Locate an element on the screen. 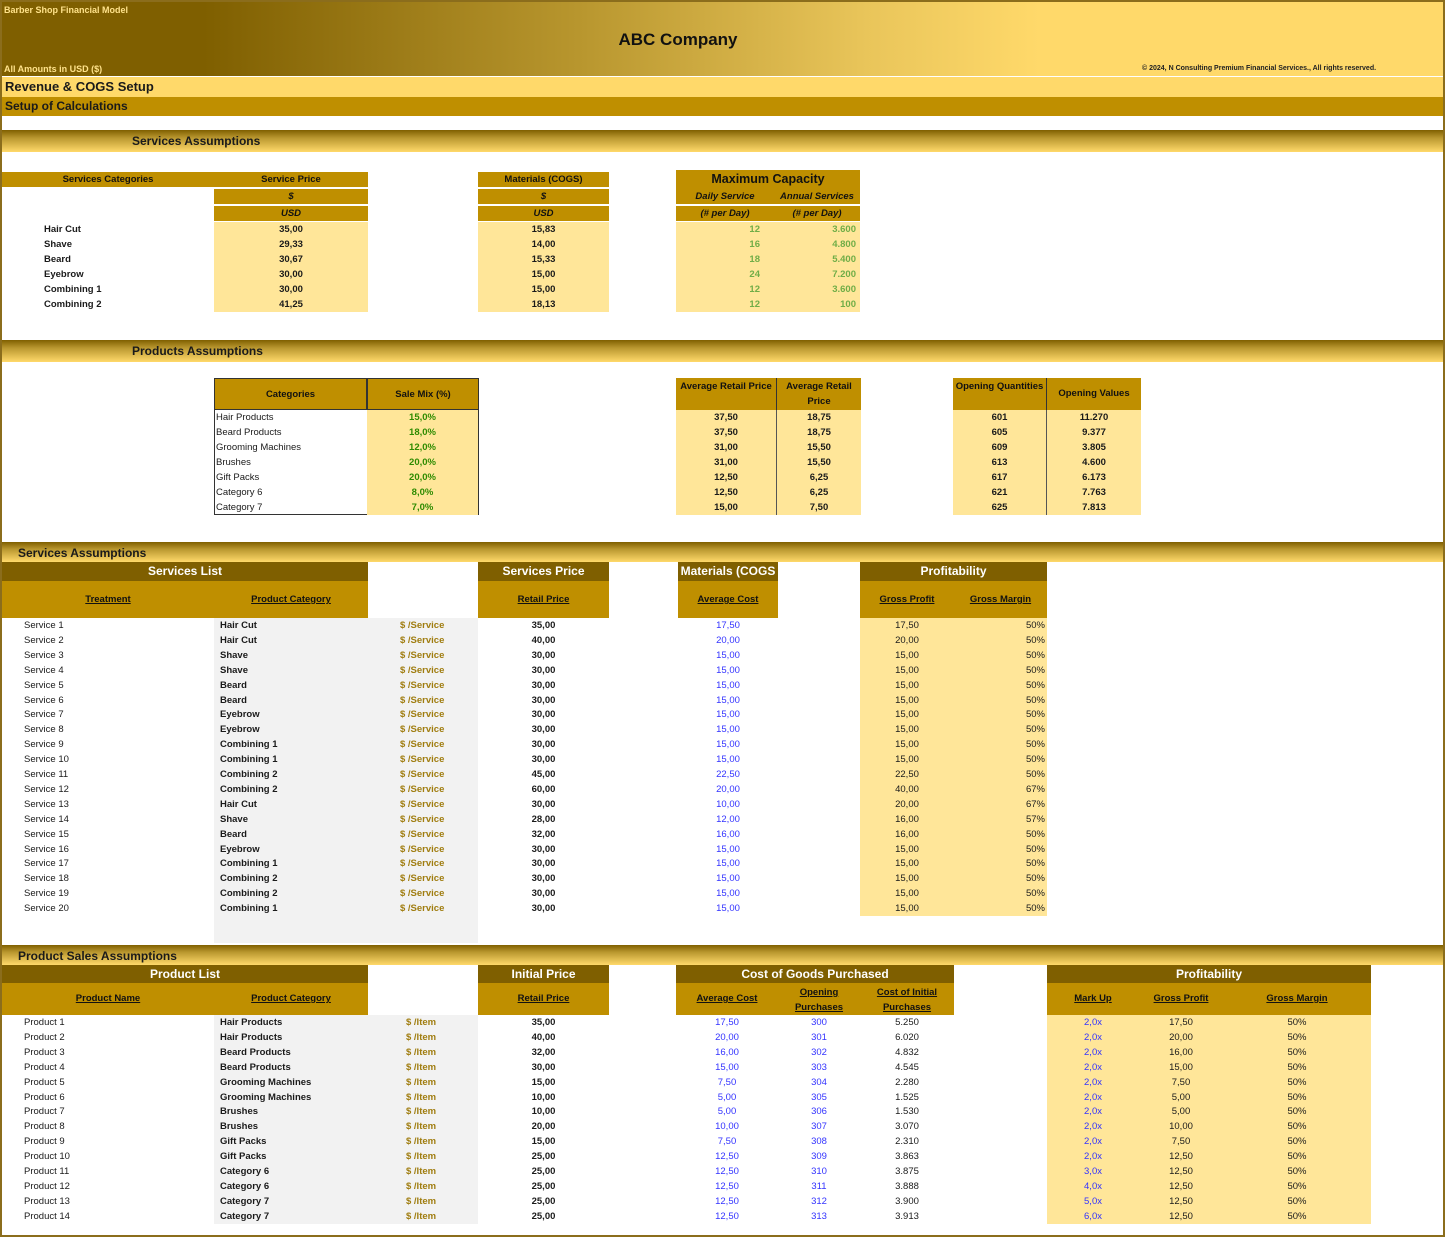 The height and width of the screenshot is (1237, 1445). sale-mix-cell: 8,0% is located at coordinates (422, 492).